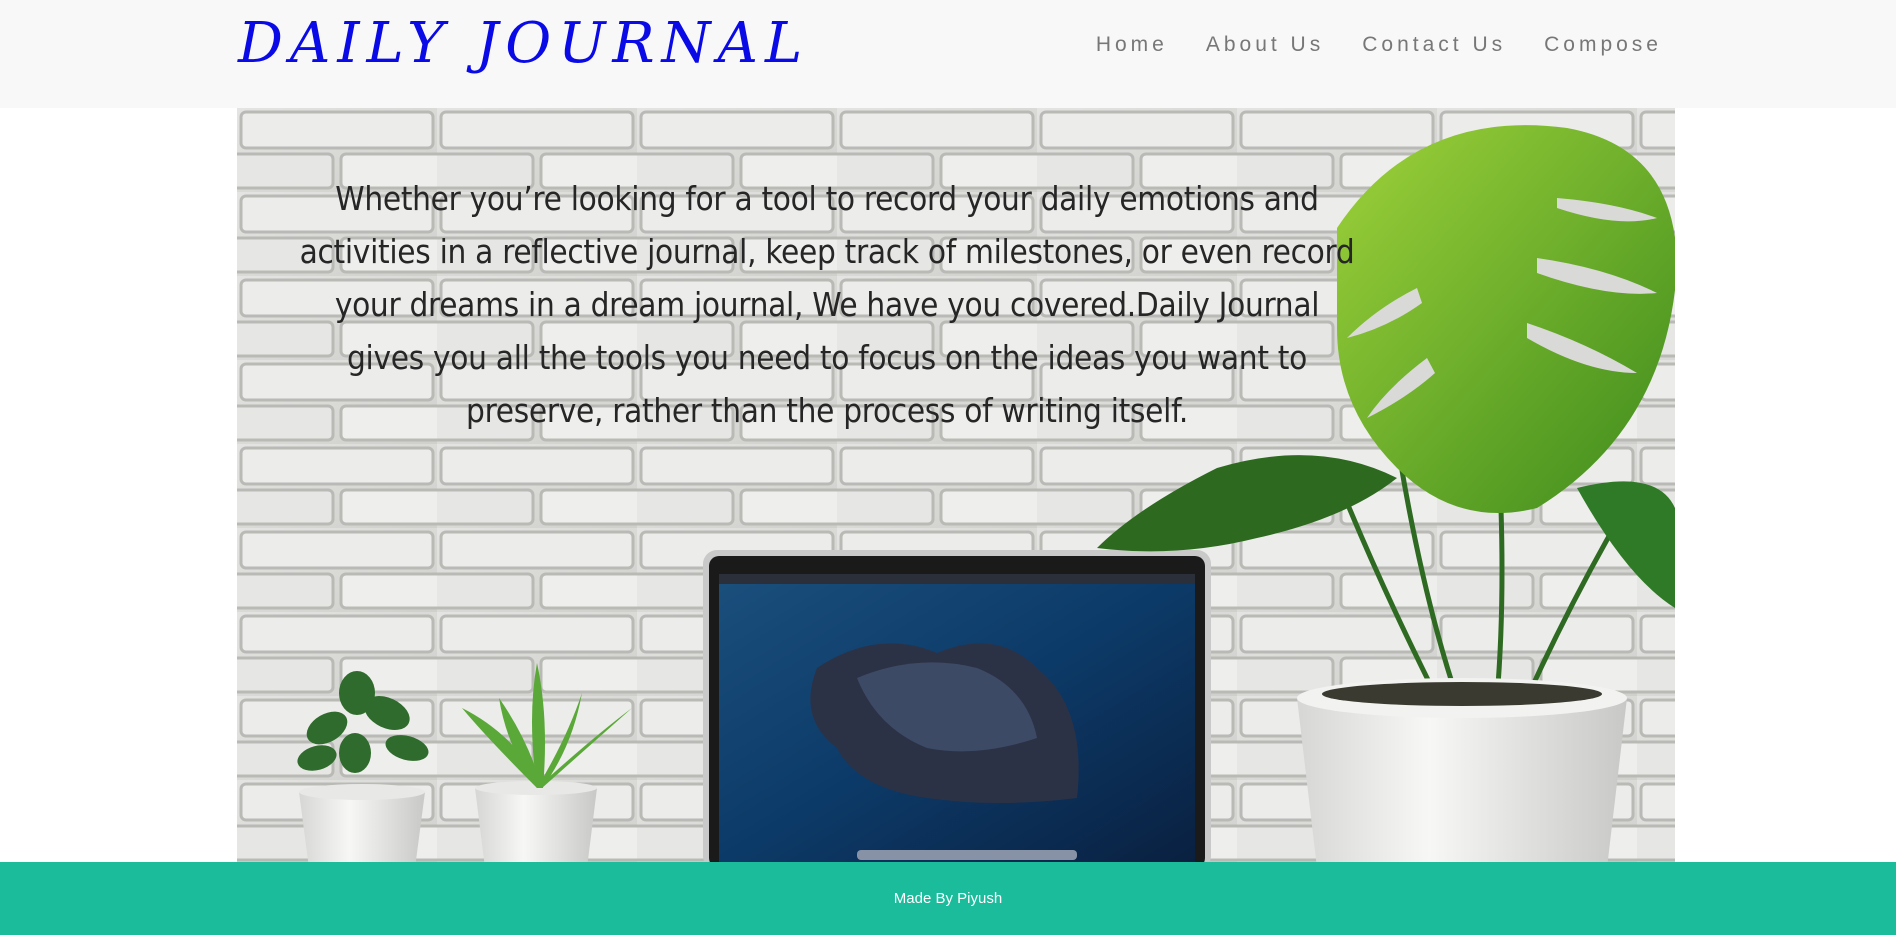  What do you see at coordinates (1132, 45) in the screenshot?
I see `nav-home: Home` at bounding box center [1132, 45].